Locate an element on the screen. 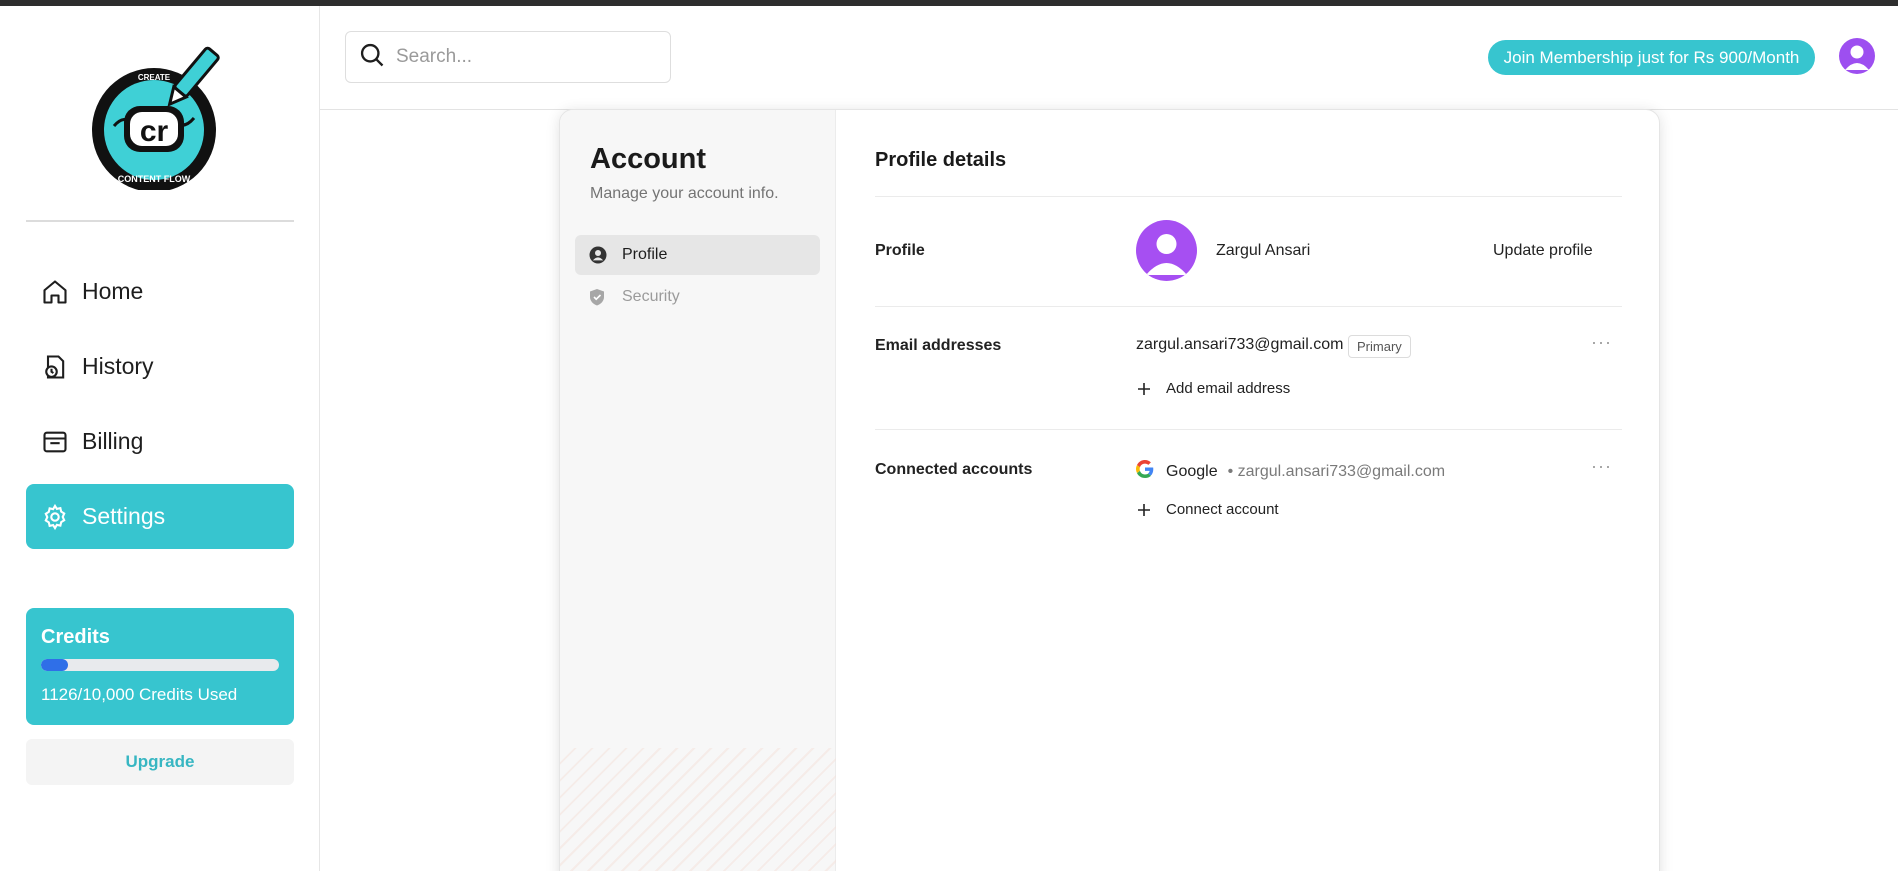 This screenshot has width=1898, height=871. google-icon is located at coordinates (1145, 471).